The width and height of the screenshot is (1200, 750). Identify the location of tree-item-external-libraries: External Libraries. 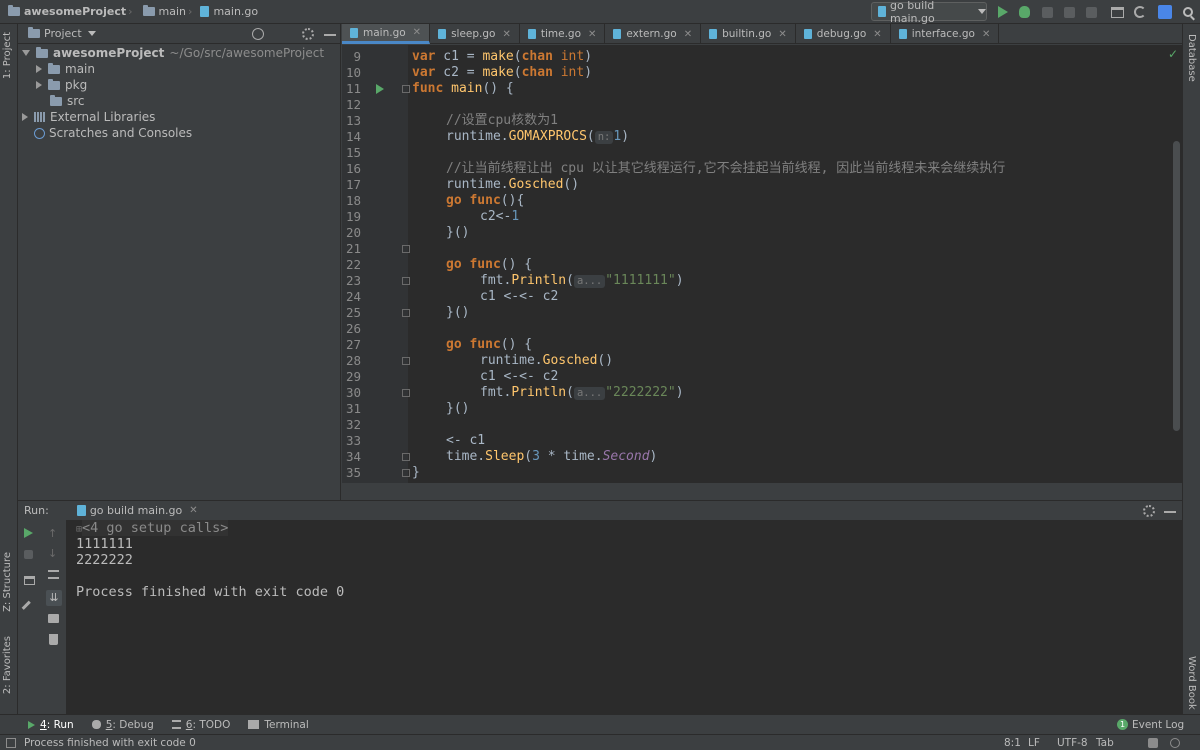
(88, 117).